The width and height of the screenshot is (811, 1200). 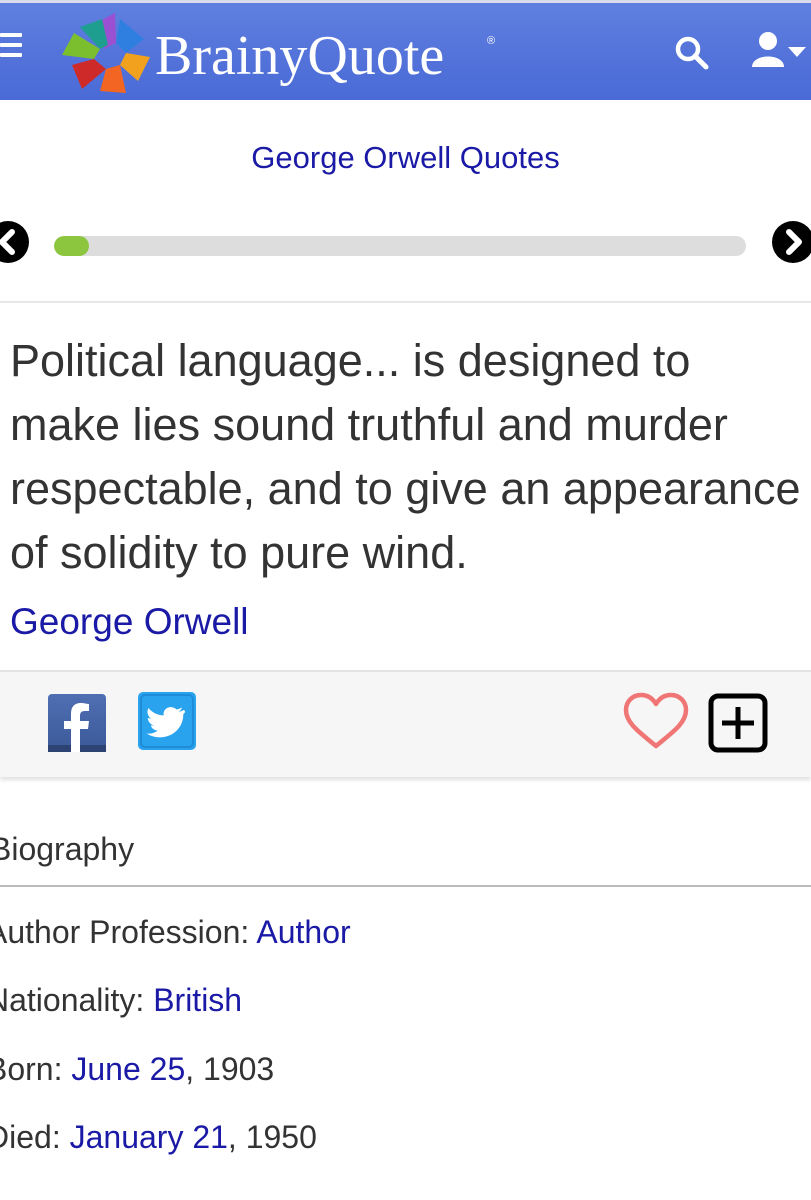 What do you see at coordinates (167, 721) in the screenshot?
I see `twitter-icon` at bounding box center [167, 721].